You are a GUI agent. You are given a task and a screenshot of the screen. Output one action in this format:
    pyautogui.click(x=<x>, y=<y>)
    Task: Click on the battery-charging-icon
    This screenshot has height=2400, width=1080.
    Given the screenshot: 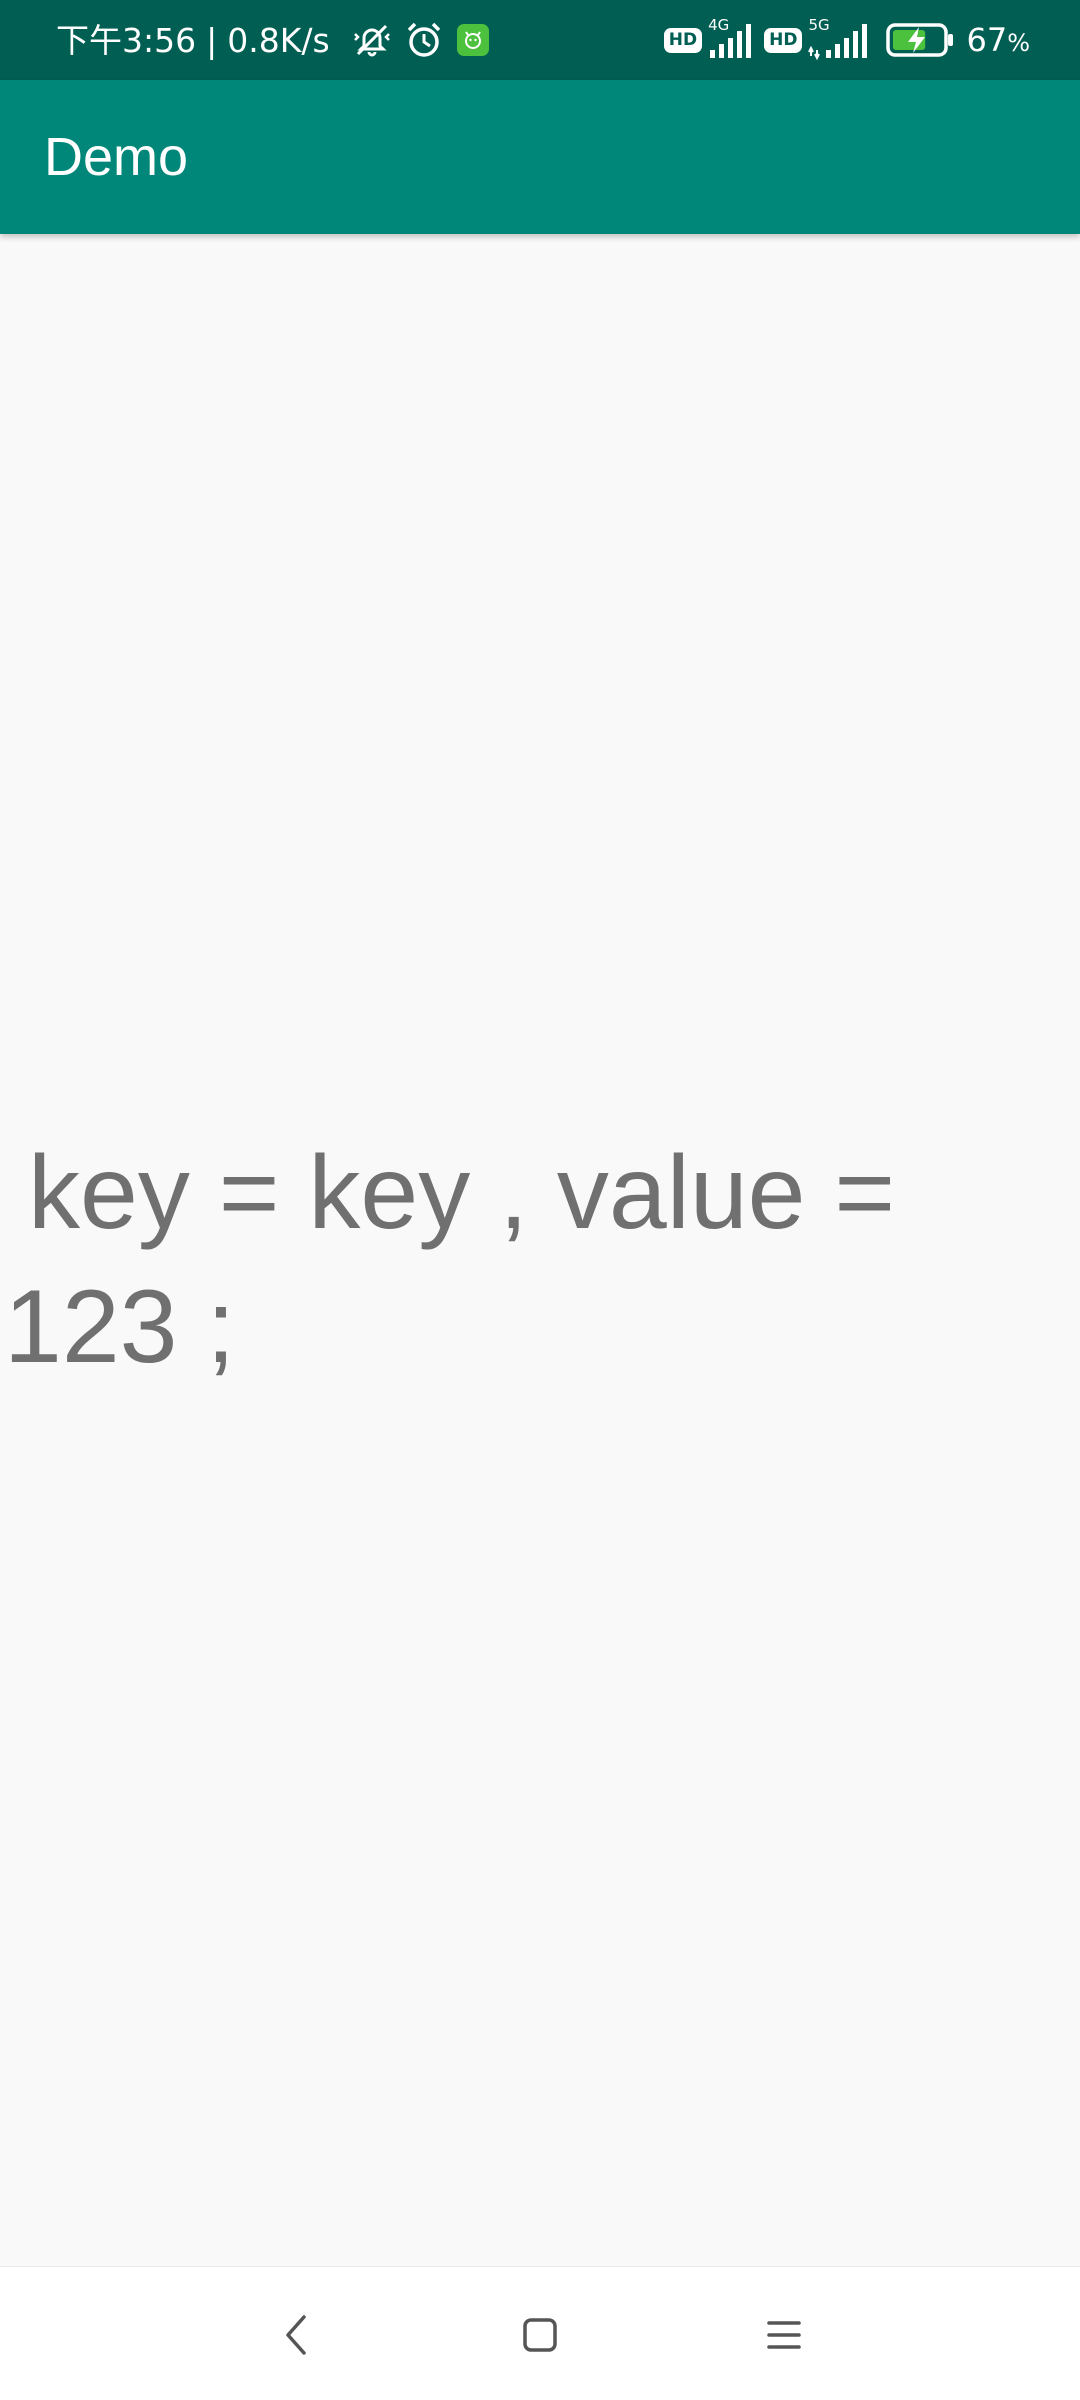 What is the action you would take?
    pyautogui.click(x=921, y=40)
    